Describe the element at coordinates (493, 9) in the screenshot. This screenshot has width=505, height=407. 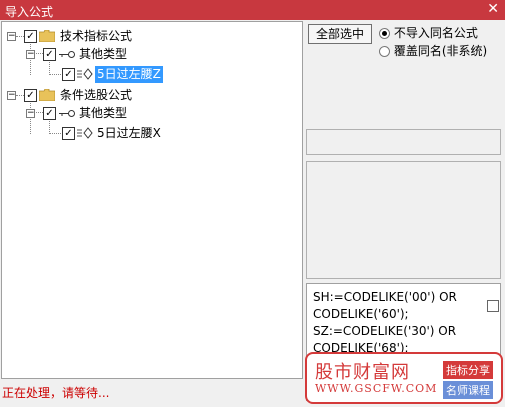
I see `close-icon: ✕` at that location.